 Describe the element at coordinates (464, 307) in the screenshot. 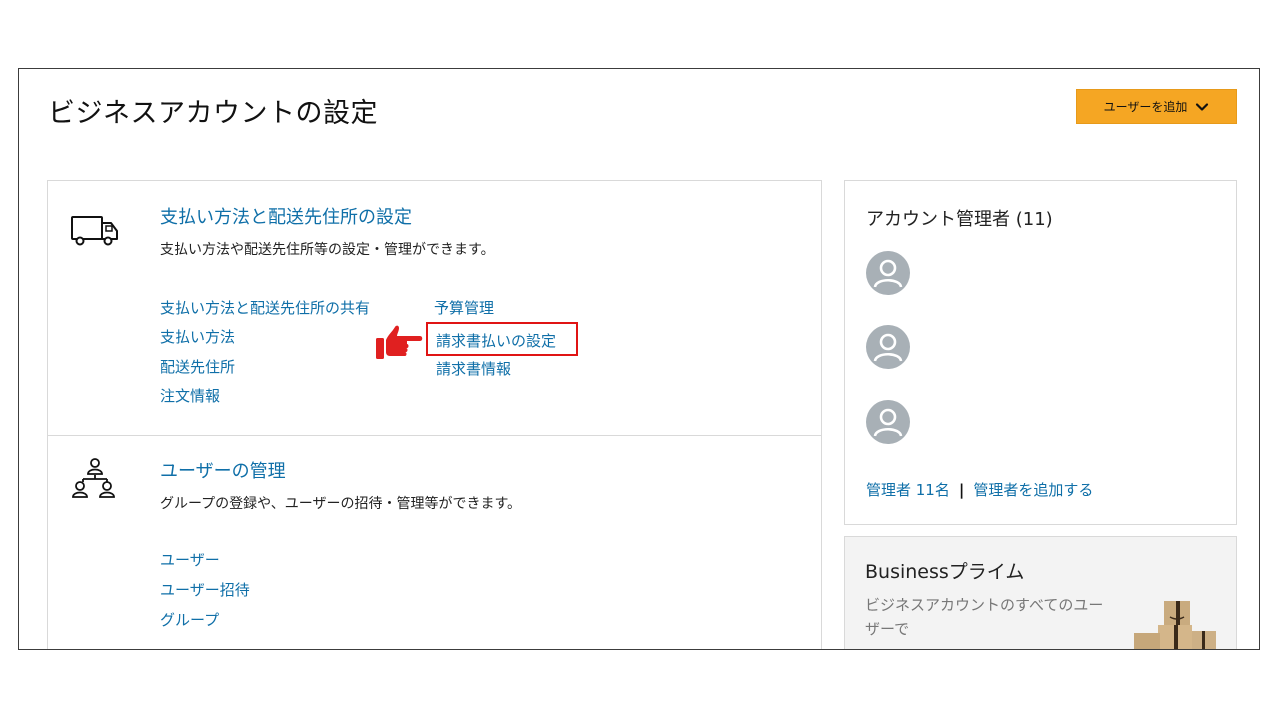

I see `link-budget-management: 予算管理` at that location.